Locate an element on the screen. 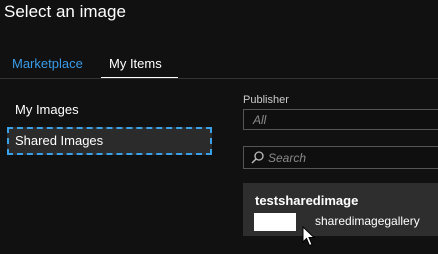 The image size is (438, 254). search-input is located at coordinates (348, 157).